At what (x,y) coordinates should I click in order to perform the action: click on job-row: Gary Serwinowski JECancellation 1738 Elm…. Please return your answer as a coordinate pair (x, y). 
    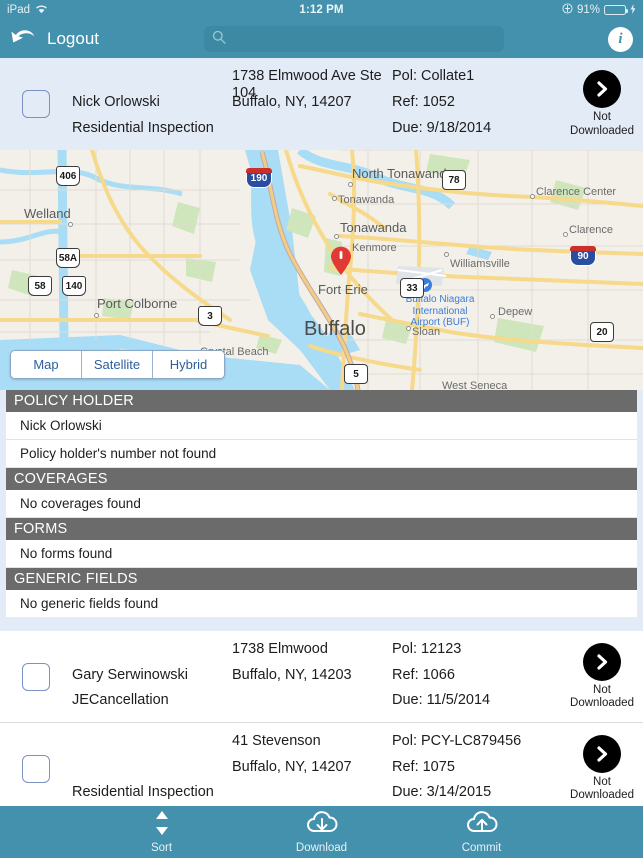
    Looking at the image, I should click on (321, 677).